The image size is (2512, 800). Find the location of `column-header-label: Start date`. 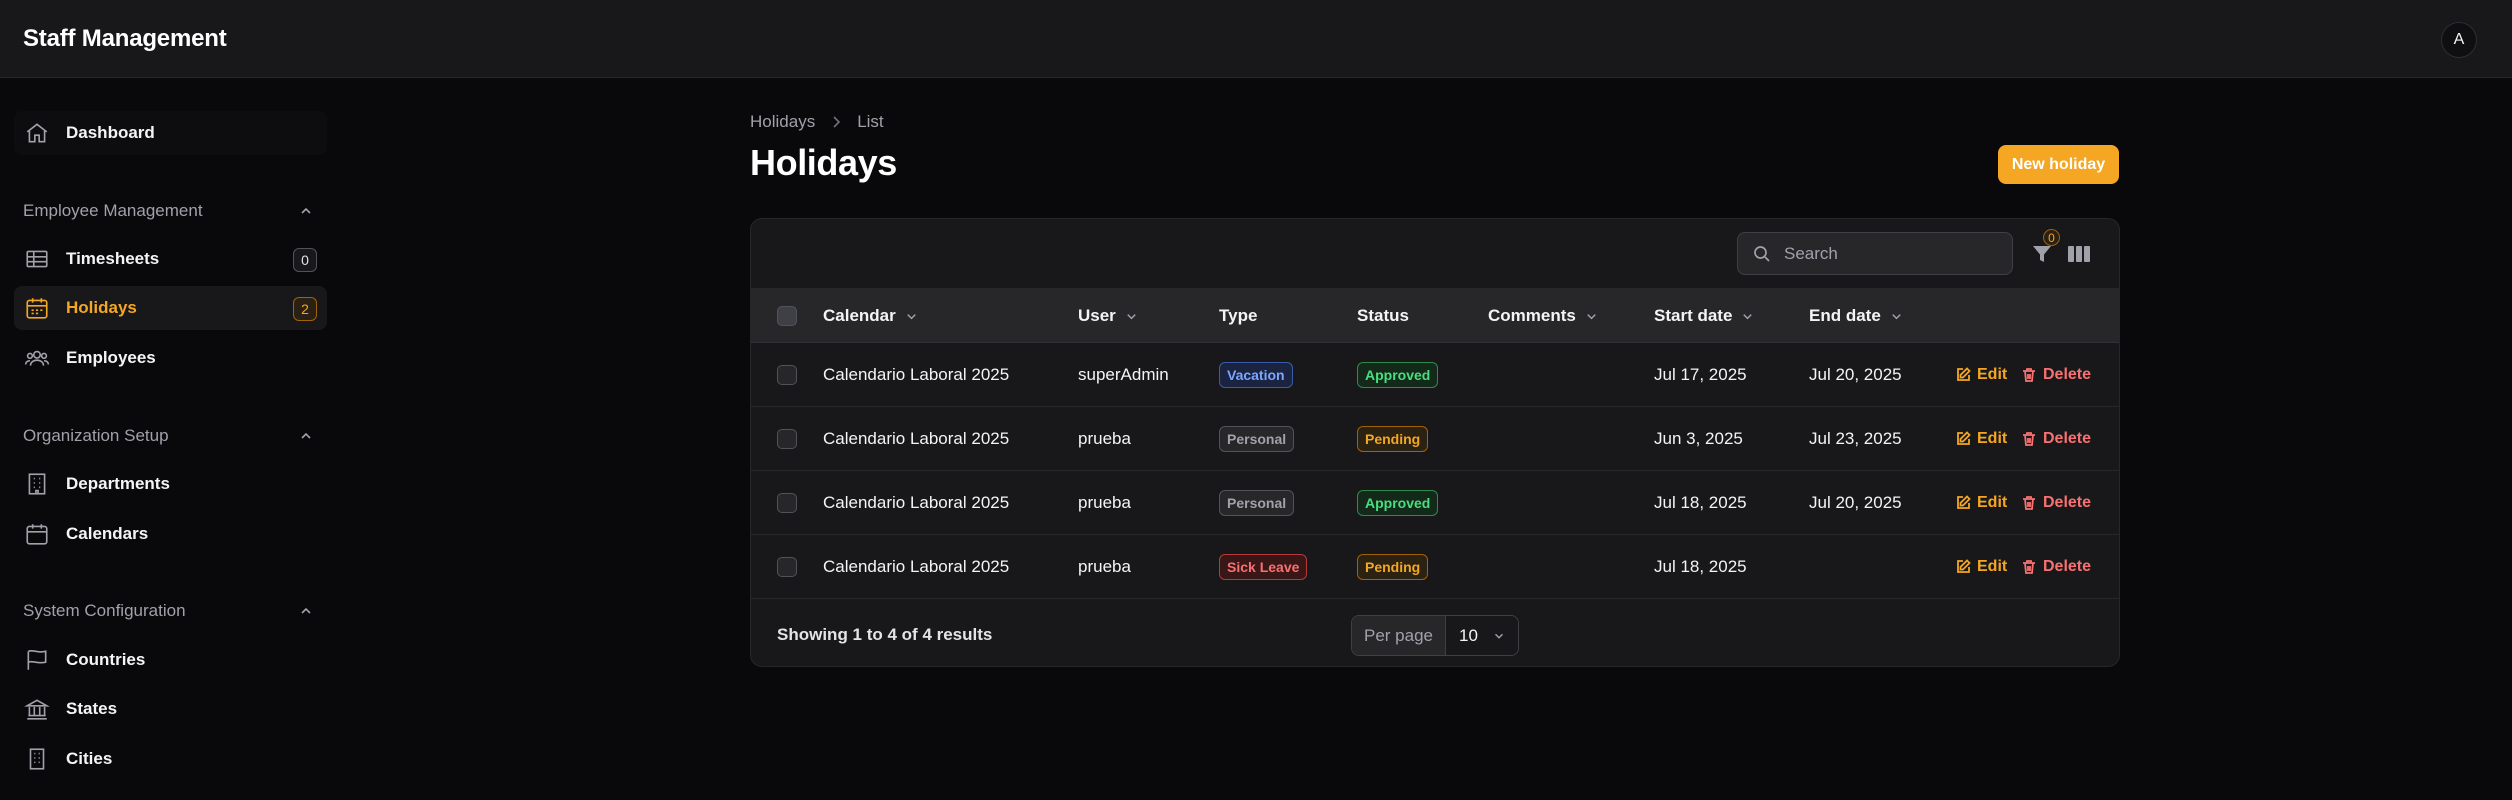

column-header-label: Start date is located at coordinates (1693, 315).